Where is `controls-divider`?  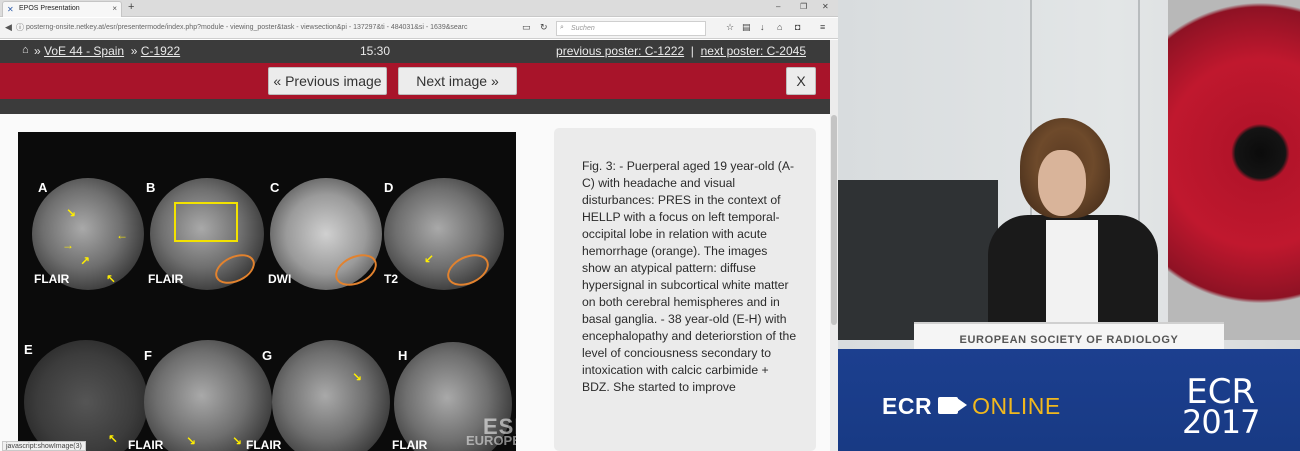 controls-divider is located at coordinates (415, 106).